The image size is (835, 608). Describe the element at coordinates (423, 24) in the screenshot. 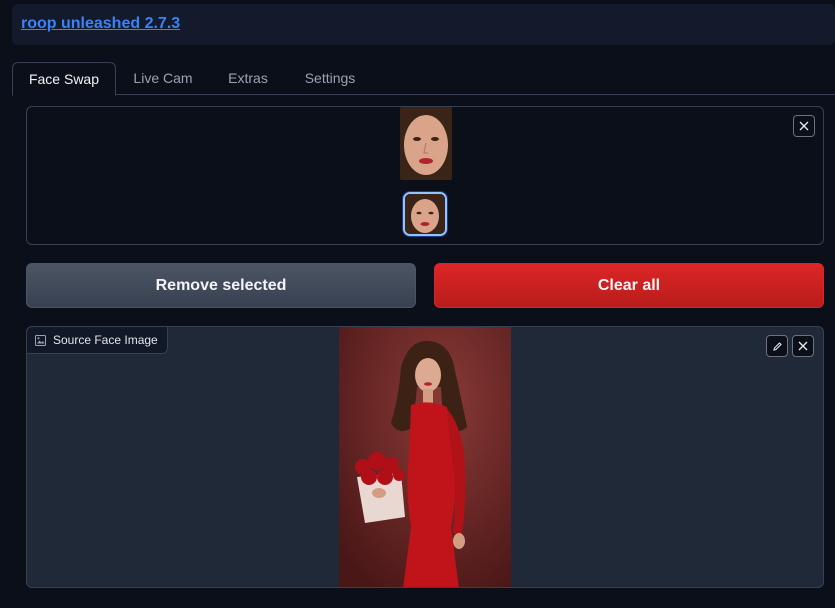

I see `app-header: roop unleashed 2.7.3` at that location.